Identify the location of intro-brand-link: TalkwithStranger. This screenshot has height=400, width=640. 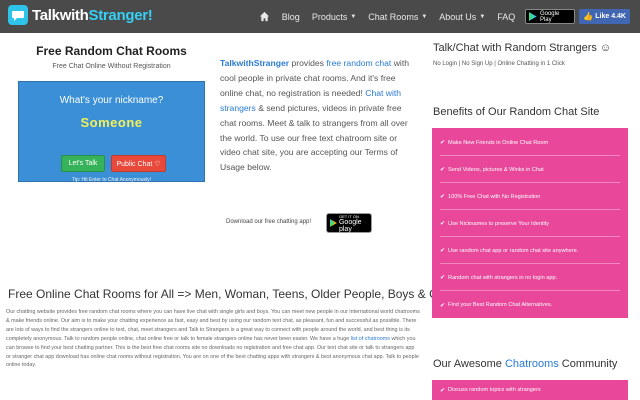
(254, 63).